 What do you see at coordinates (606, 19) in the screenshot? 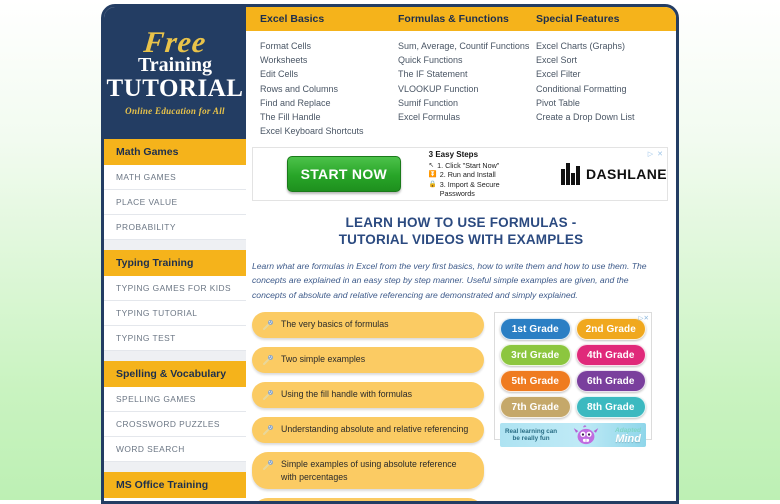
I see `nav-heading-special-features: Special Features` at bounding box center [606, 19].